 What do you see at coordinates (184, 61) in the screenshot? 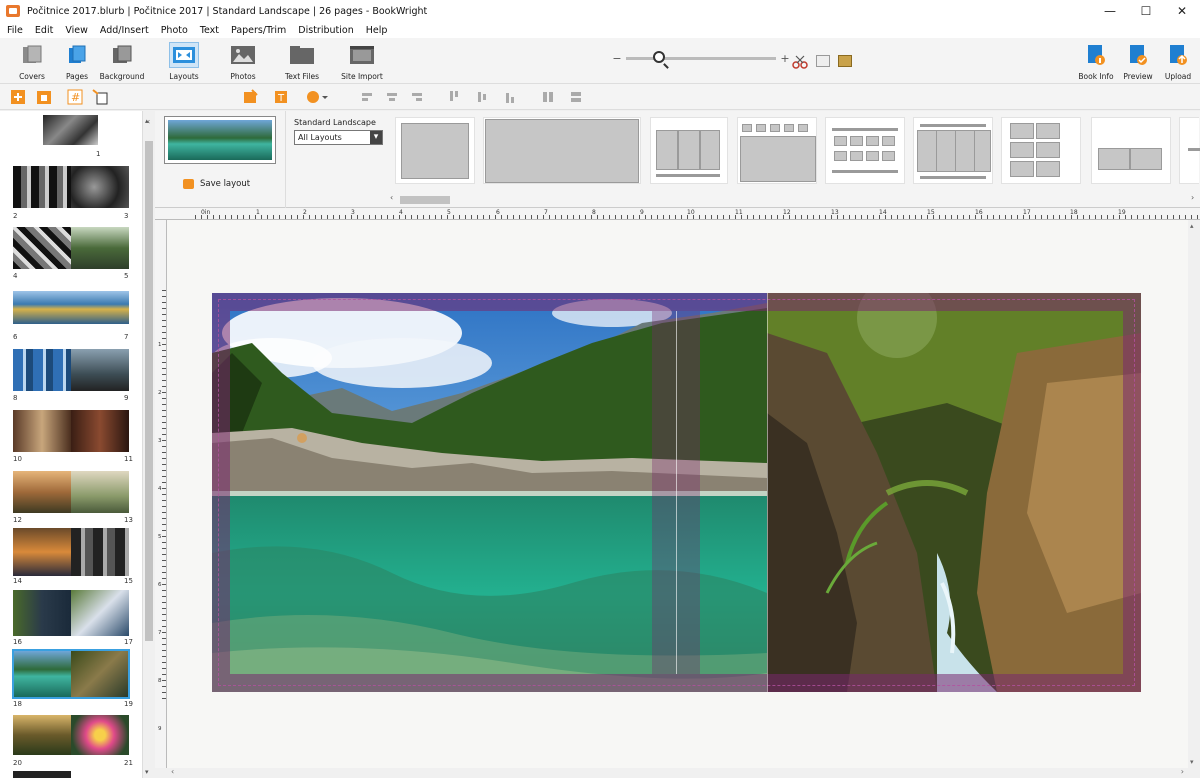
I see `layouts-button: Layouts` at bounding box center [184, 61].